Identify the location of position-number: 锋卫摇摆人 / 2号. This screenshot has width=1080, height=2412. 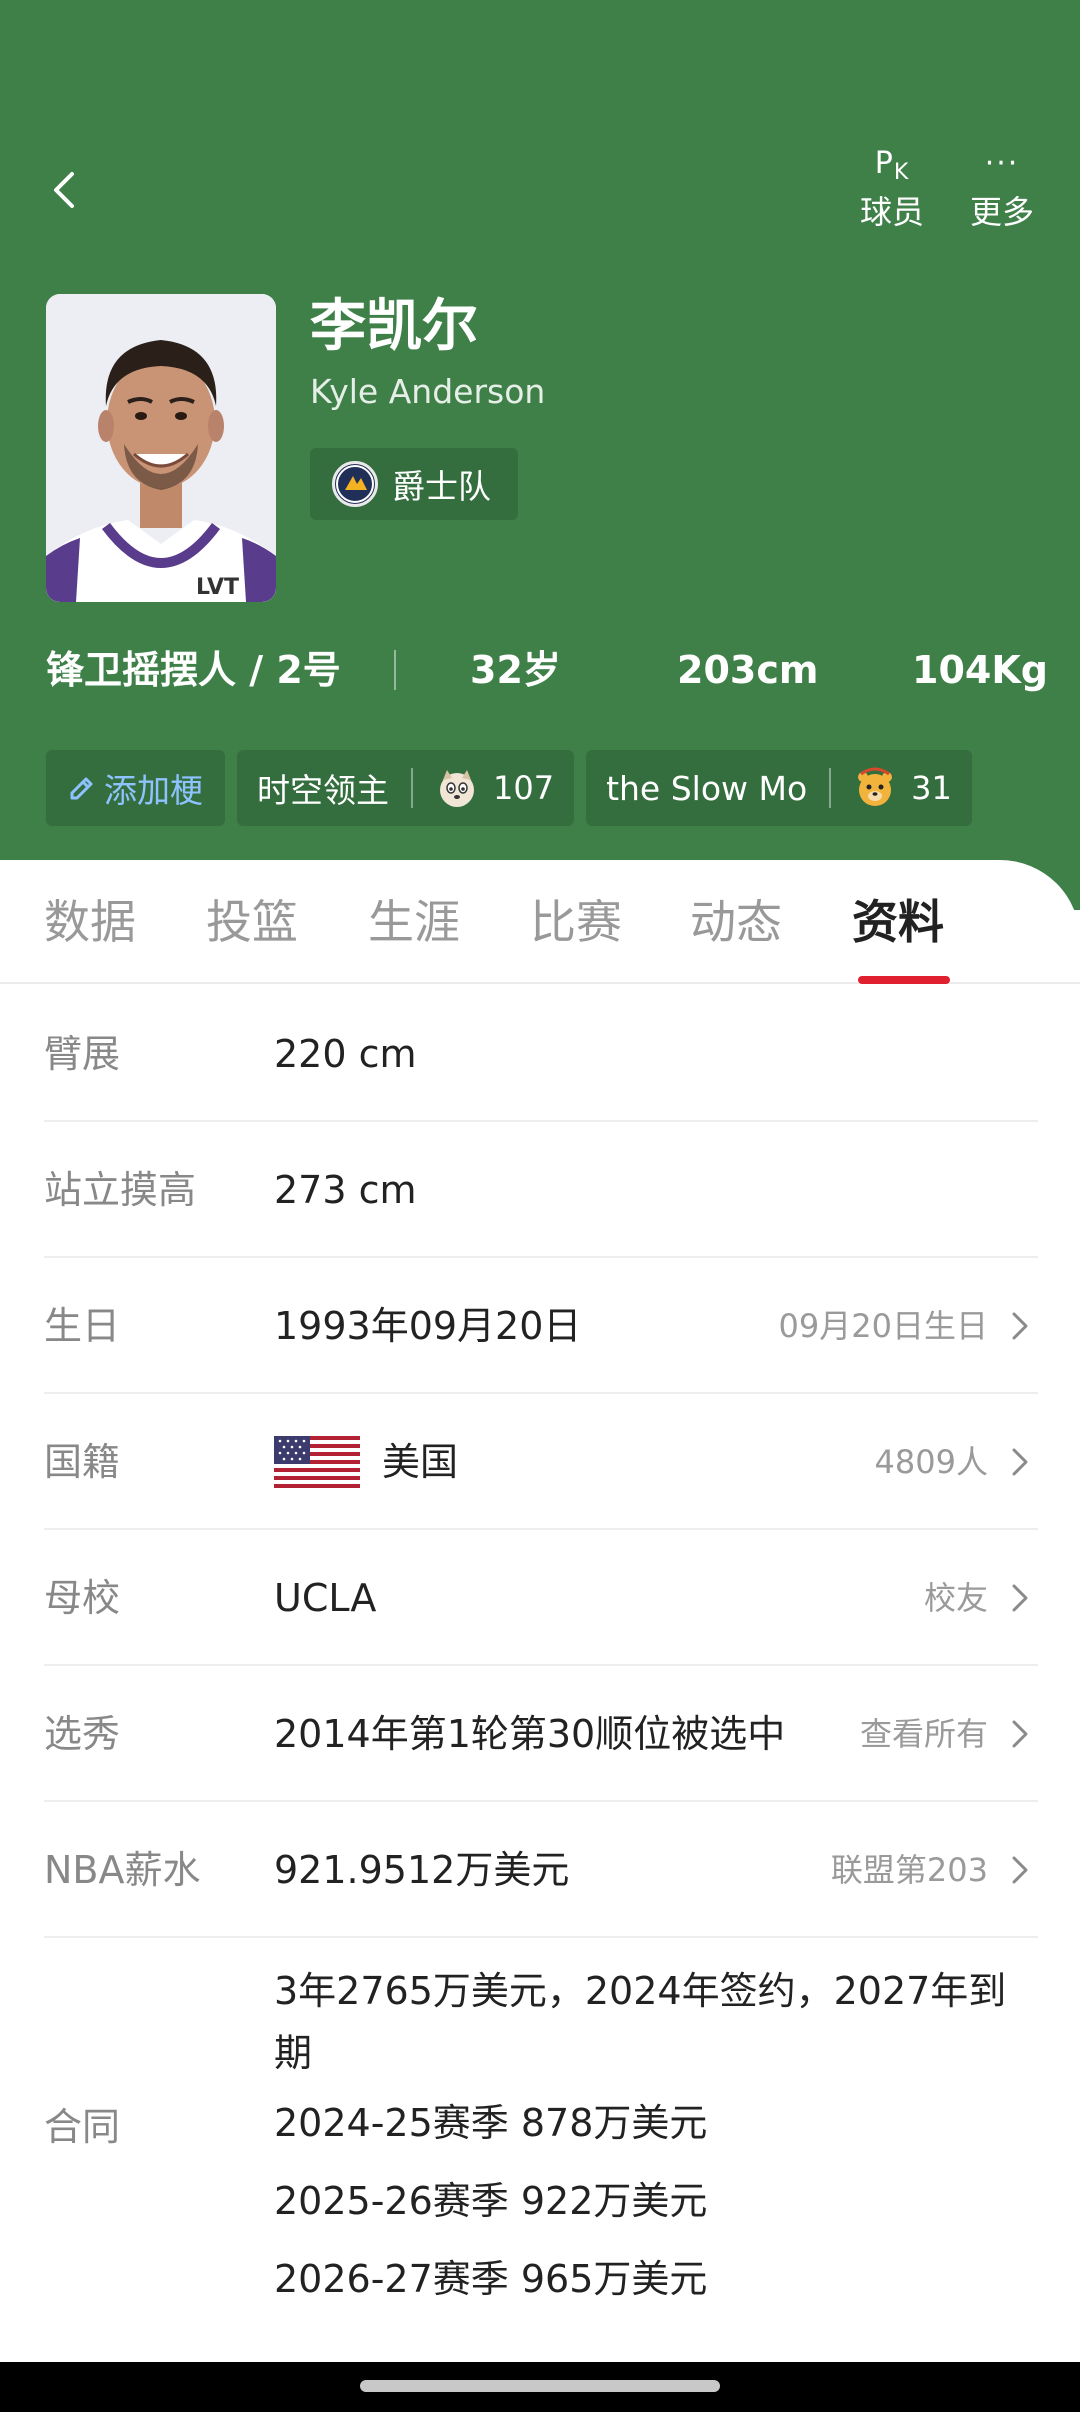
(193, 670).